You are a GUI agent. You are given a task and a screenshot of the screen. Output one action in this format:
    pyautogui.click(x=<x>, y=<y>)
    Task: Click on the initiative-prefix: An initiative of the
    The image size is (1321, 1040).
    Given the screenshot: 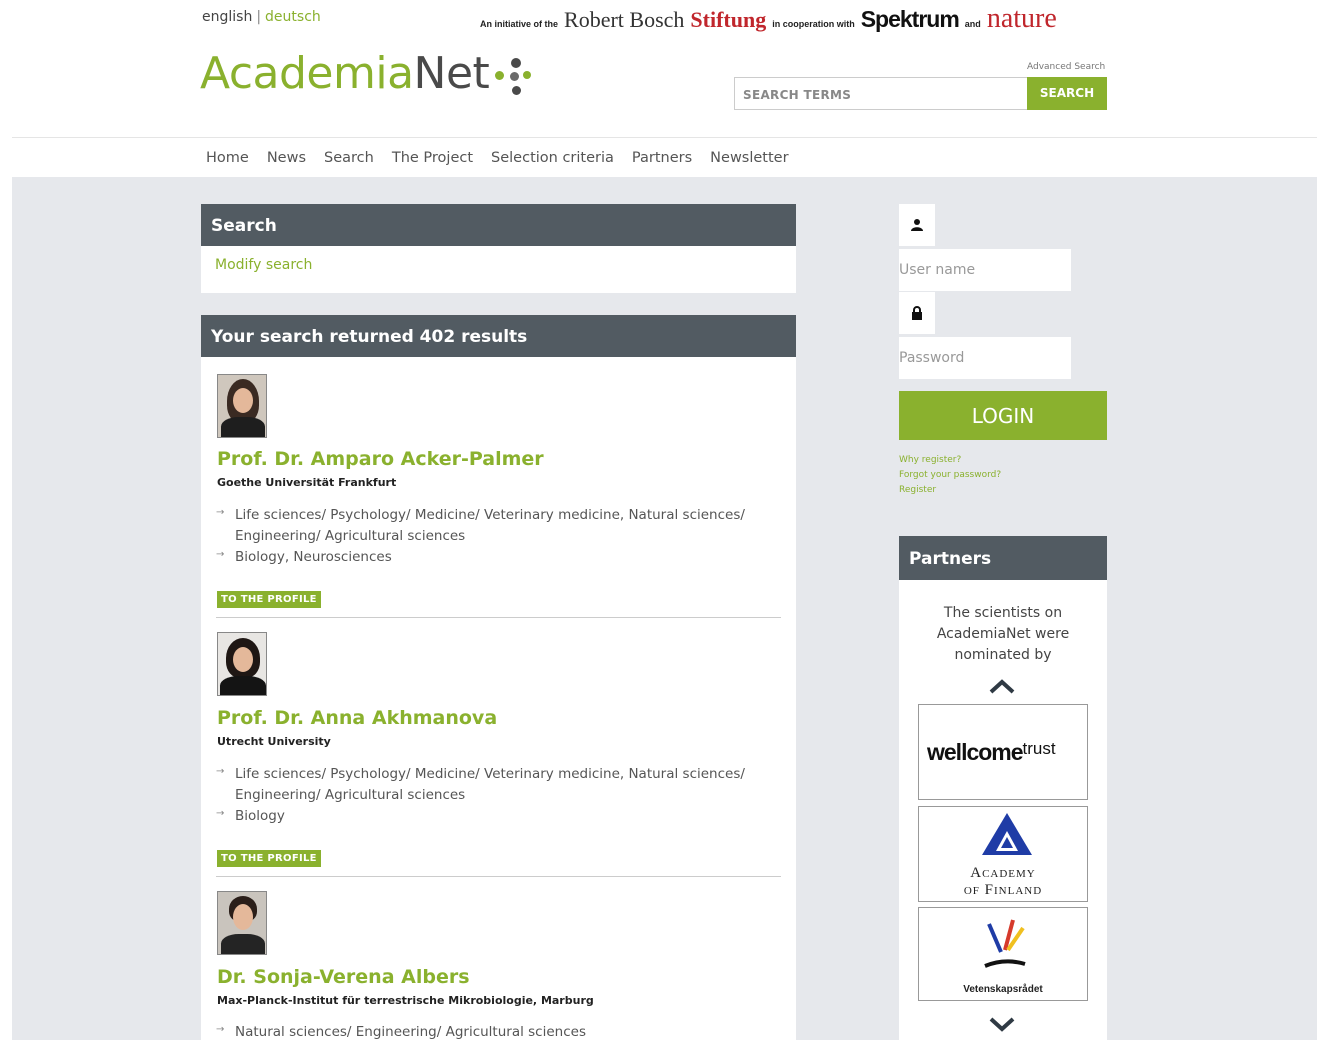 What is the action you would take?
    pyautogui.click(x=519, y=24)
    